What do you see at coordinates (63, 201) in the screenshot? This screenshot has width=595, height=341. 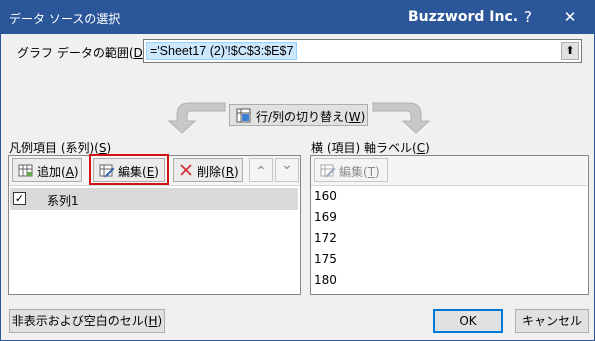 I see `series-name: 系列1` at bounding box center [63, 201].